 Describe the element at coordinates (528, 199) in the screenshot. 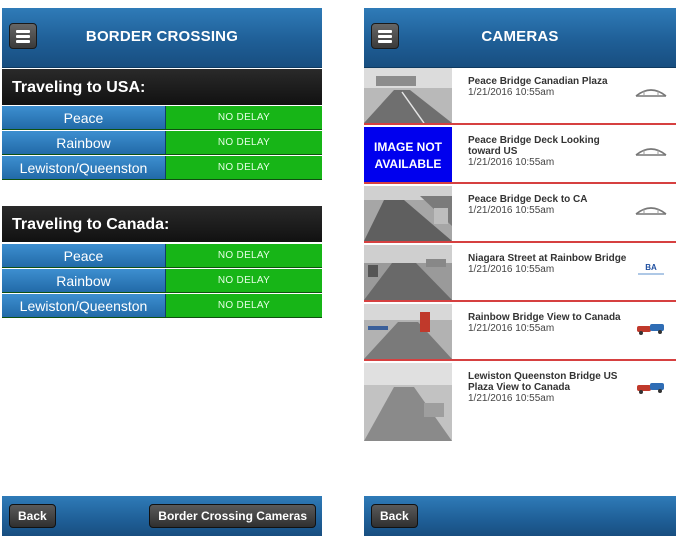

I see `camera-title: Peace Bridge Deck to CA` at that location.